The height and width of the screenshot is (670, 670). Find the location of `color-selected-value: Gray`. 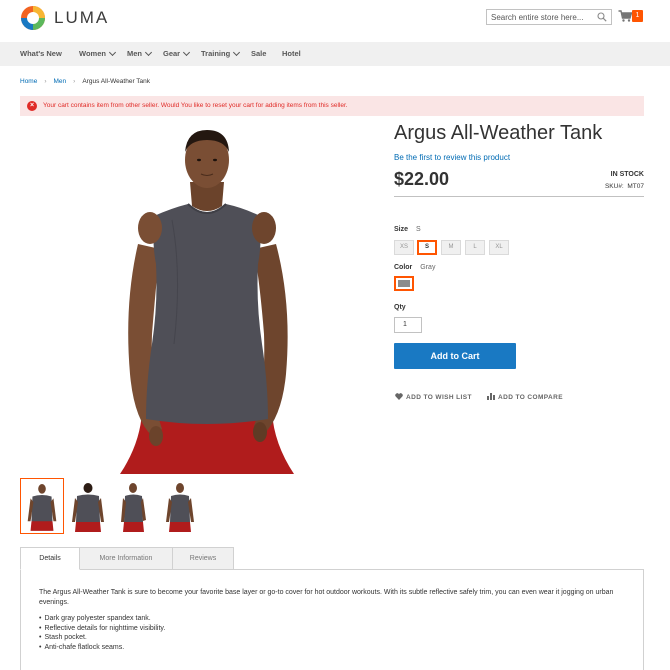

color-selected-value: Gray is located at coordinates (428, 267).